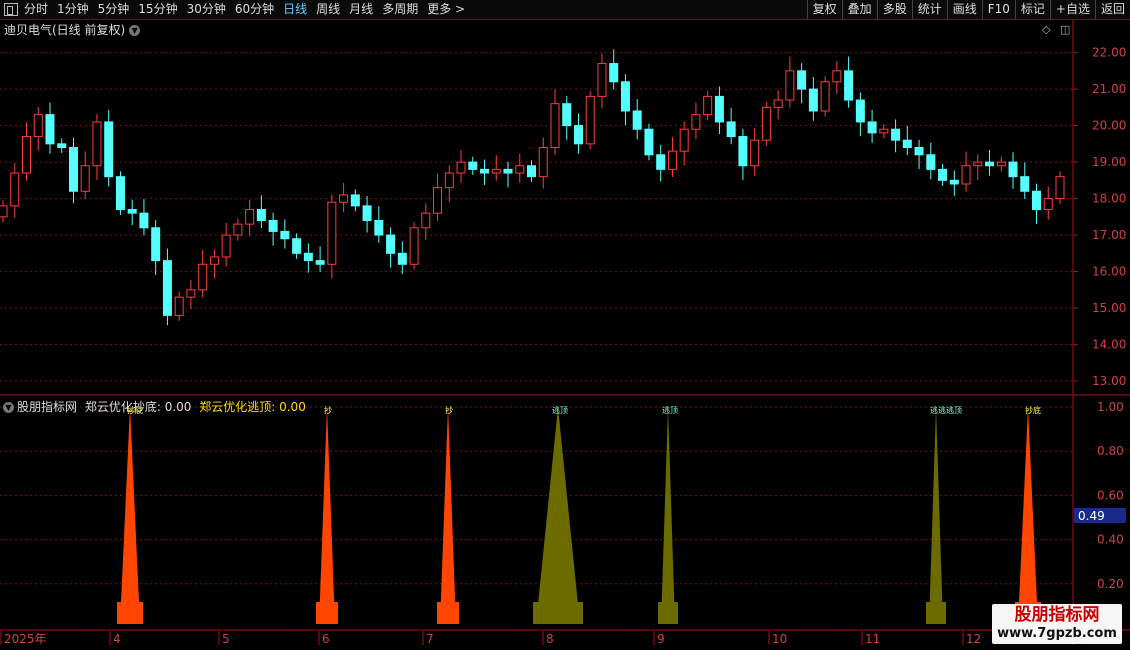 The image size is (1130, 650). Describe the element at coordinates (1057, 633) in the screenshot. I see `watermark-url: www.7gpzb.com` at that location.